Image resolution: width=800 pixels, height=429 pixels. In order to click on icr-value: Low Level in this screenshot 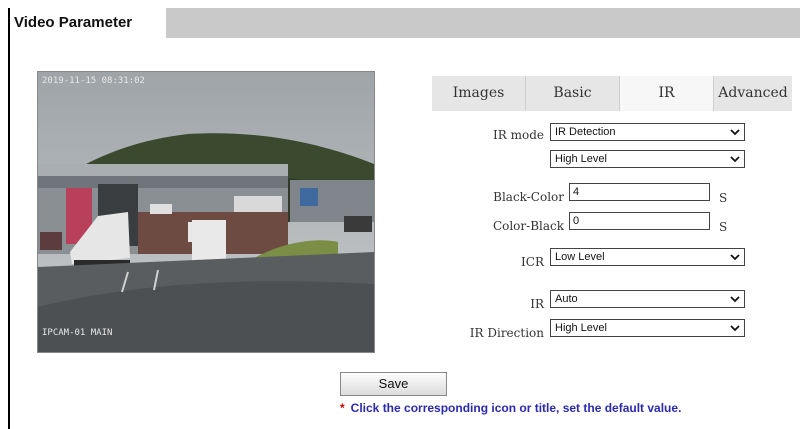, I will do `click(580, 257)`.